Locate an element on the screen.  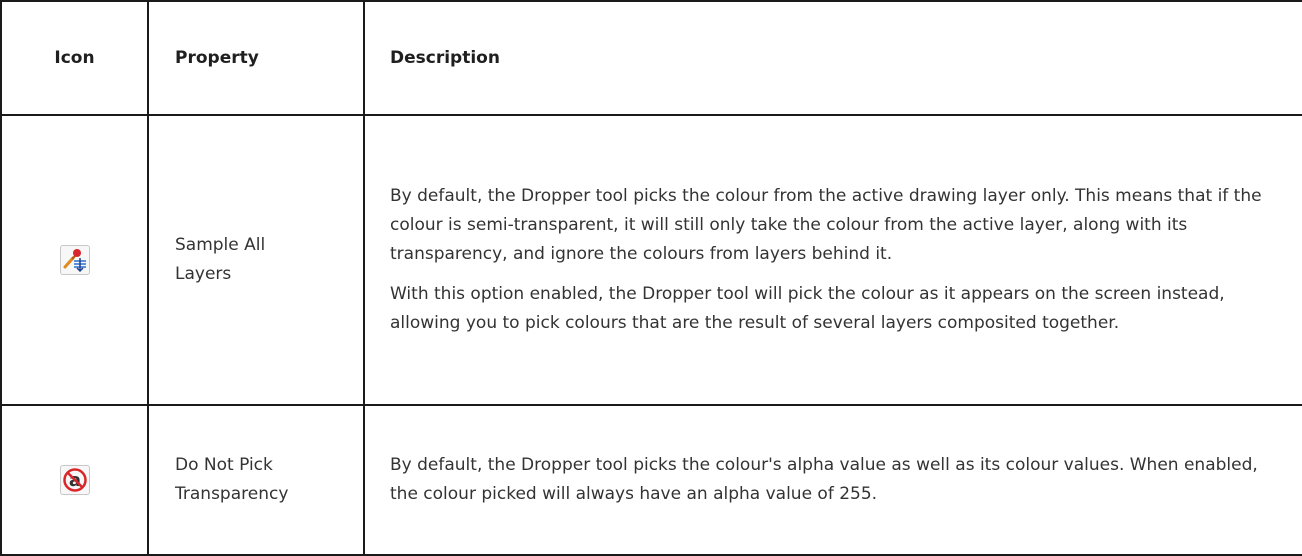
header-property: Property is located at coordinates (256, 58).